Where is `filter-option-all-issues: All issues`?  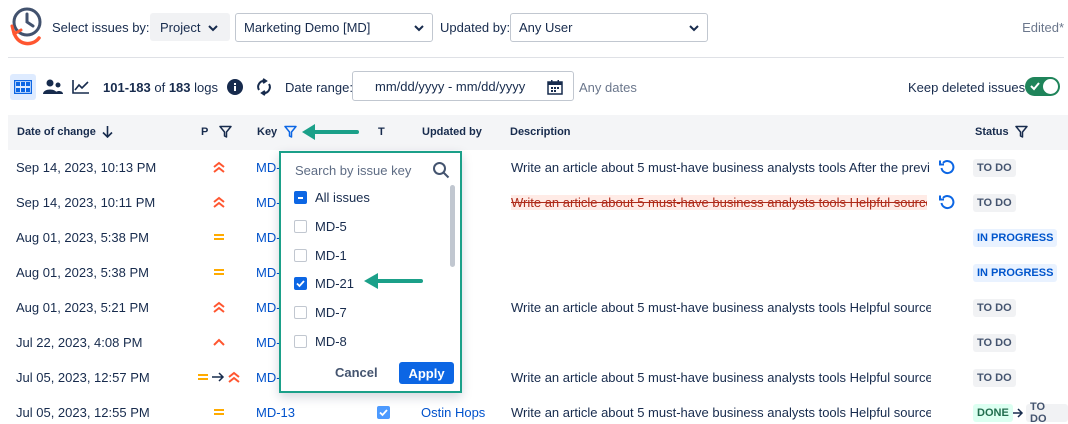
filter-option-all-issues: All issues is located at coordinates (369, 197).